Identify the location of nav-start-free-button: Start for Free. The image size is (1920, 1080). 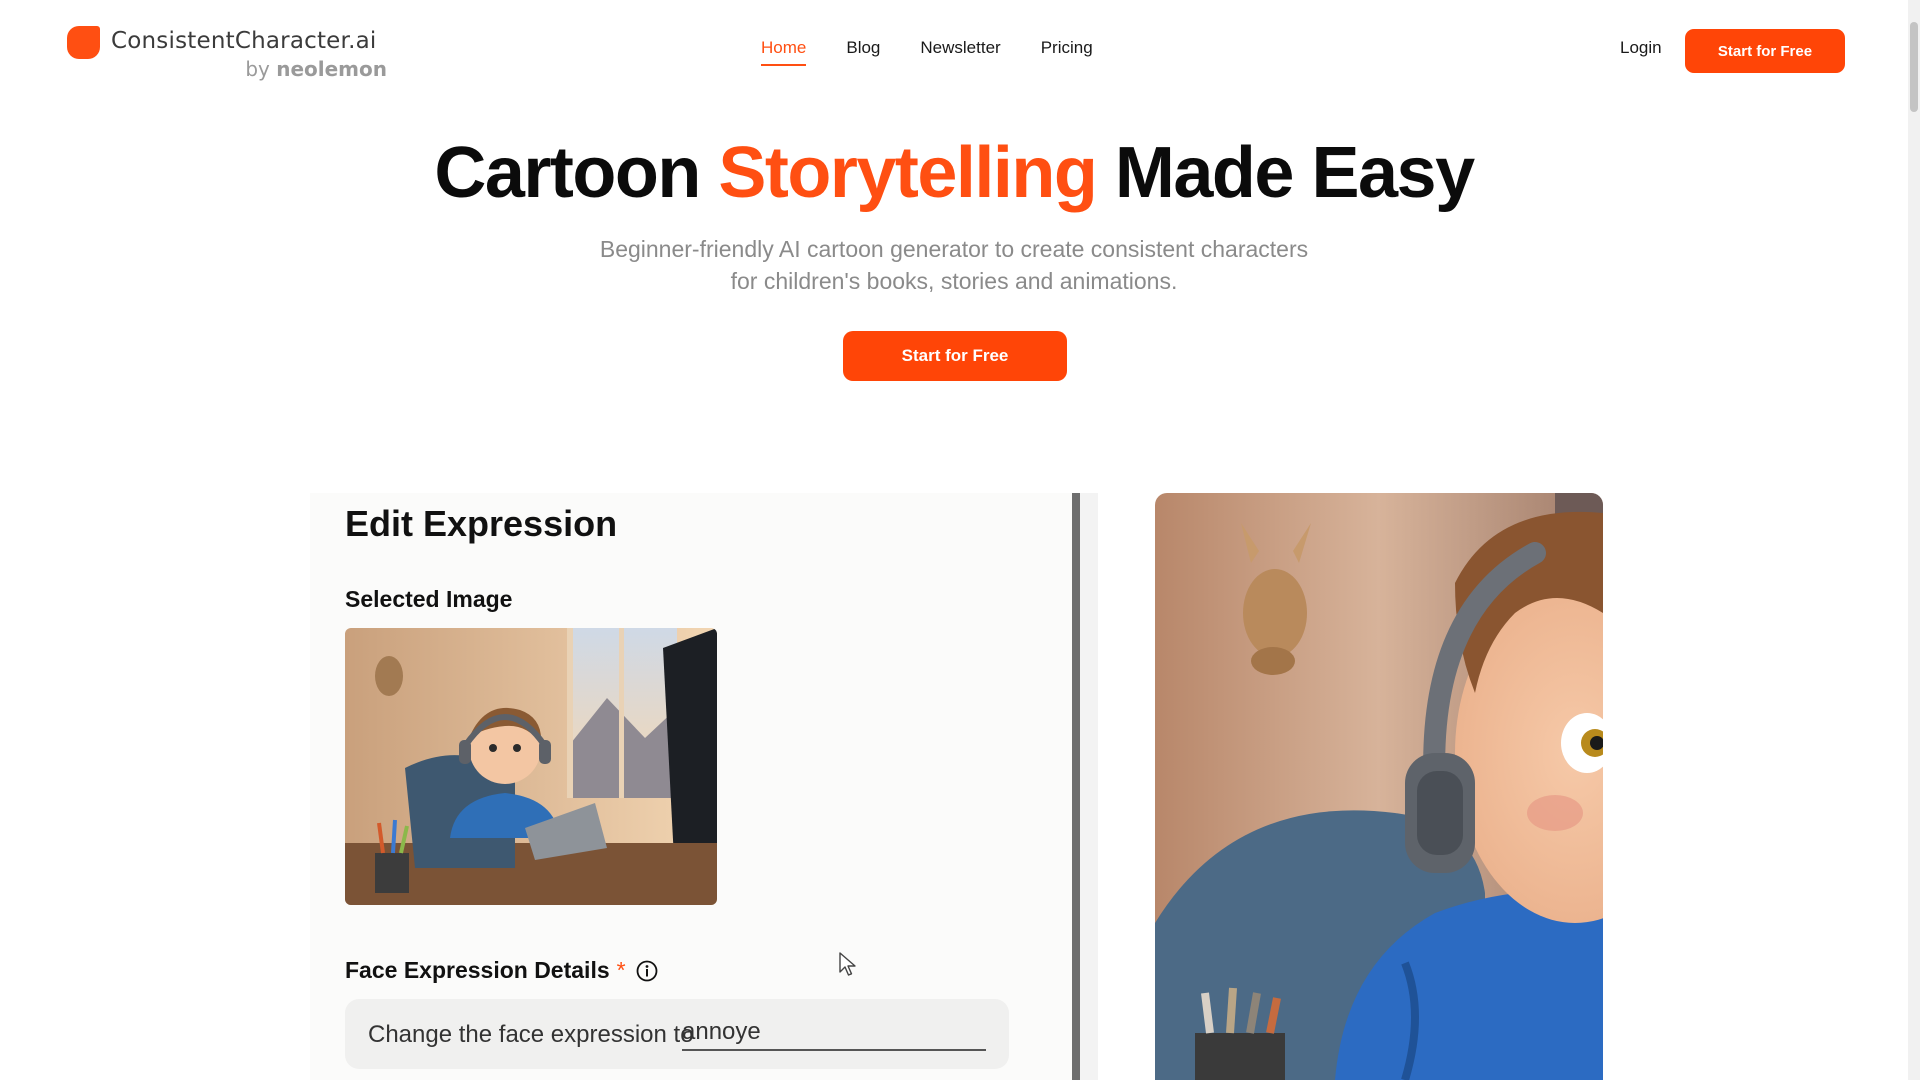
(1765, 51).